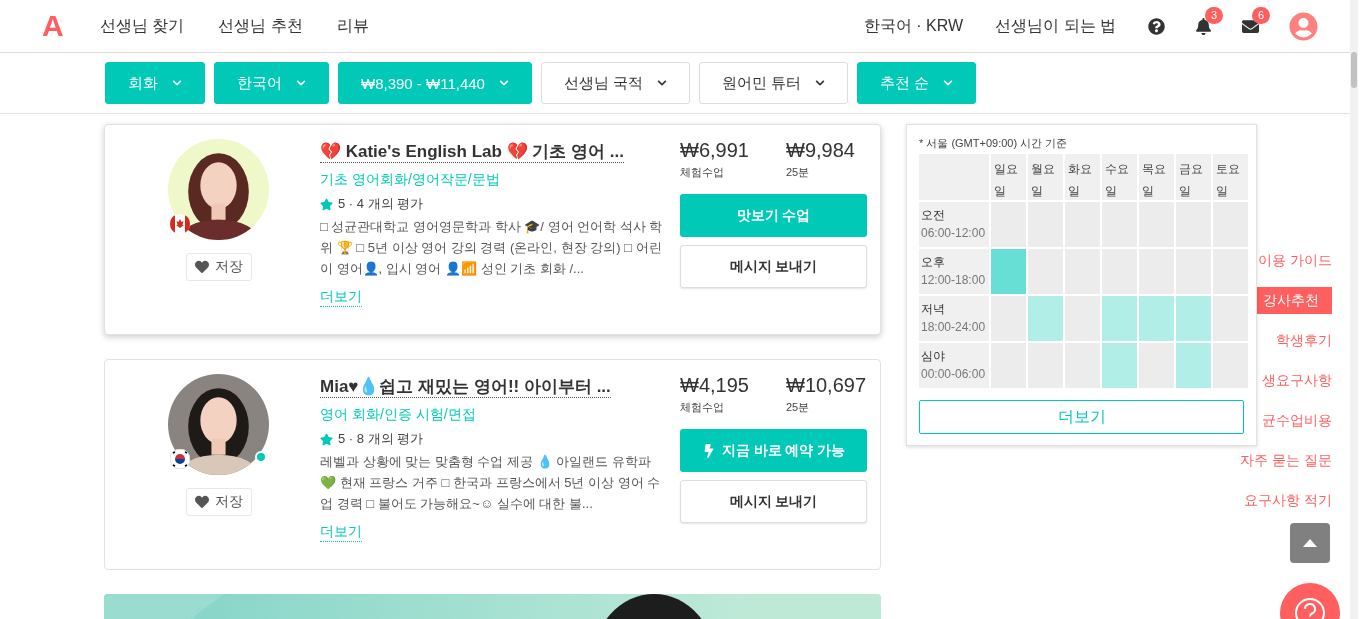 This screenshot has height=619, width=1366. I want to click on scrollbar-thumb, so click(1354, 70).